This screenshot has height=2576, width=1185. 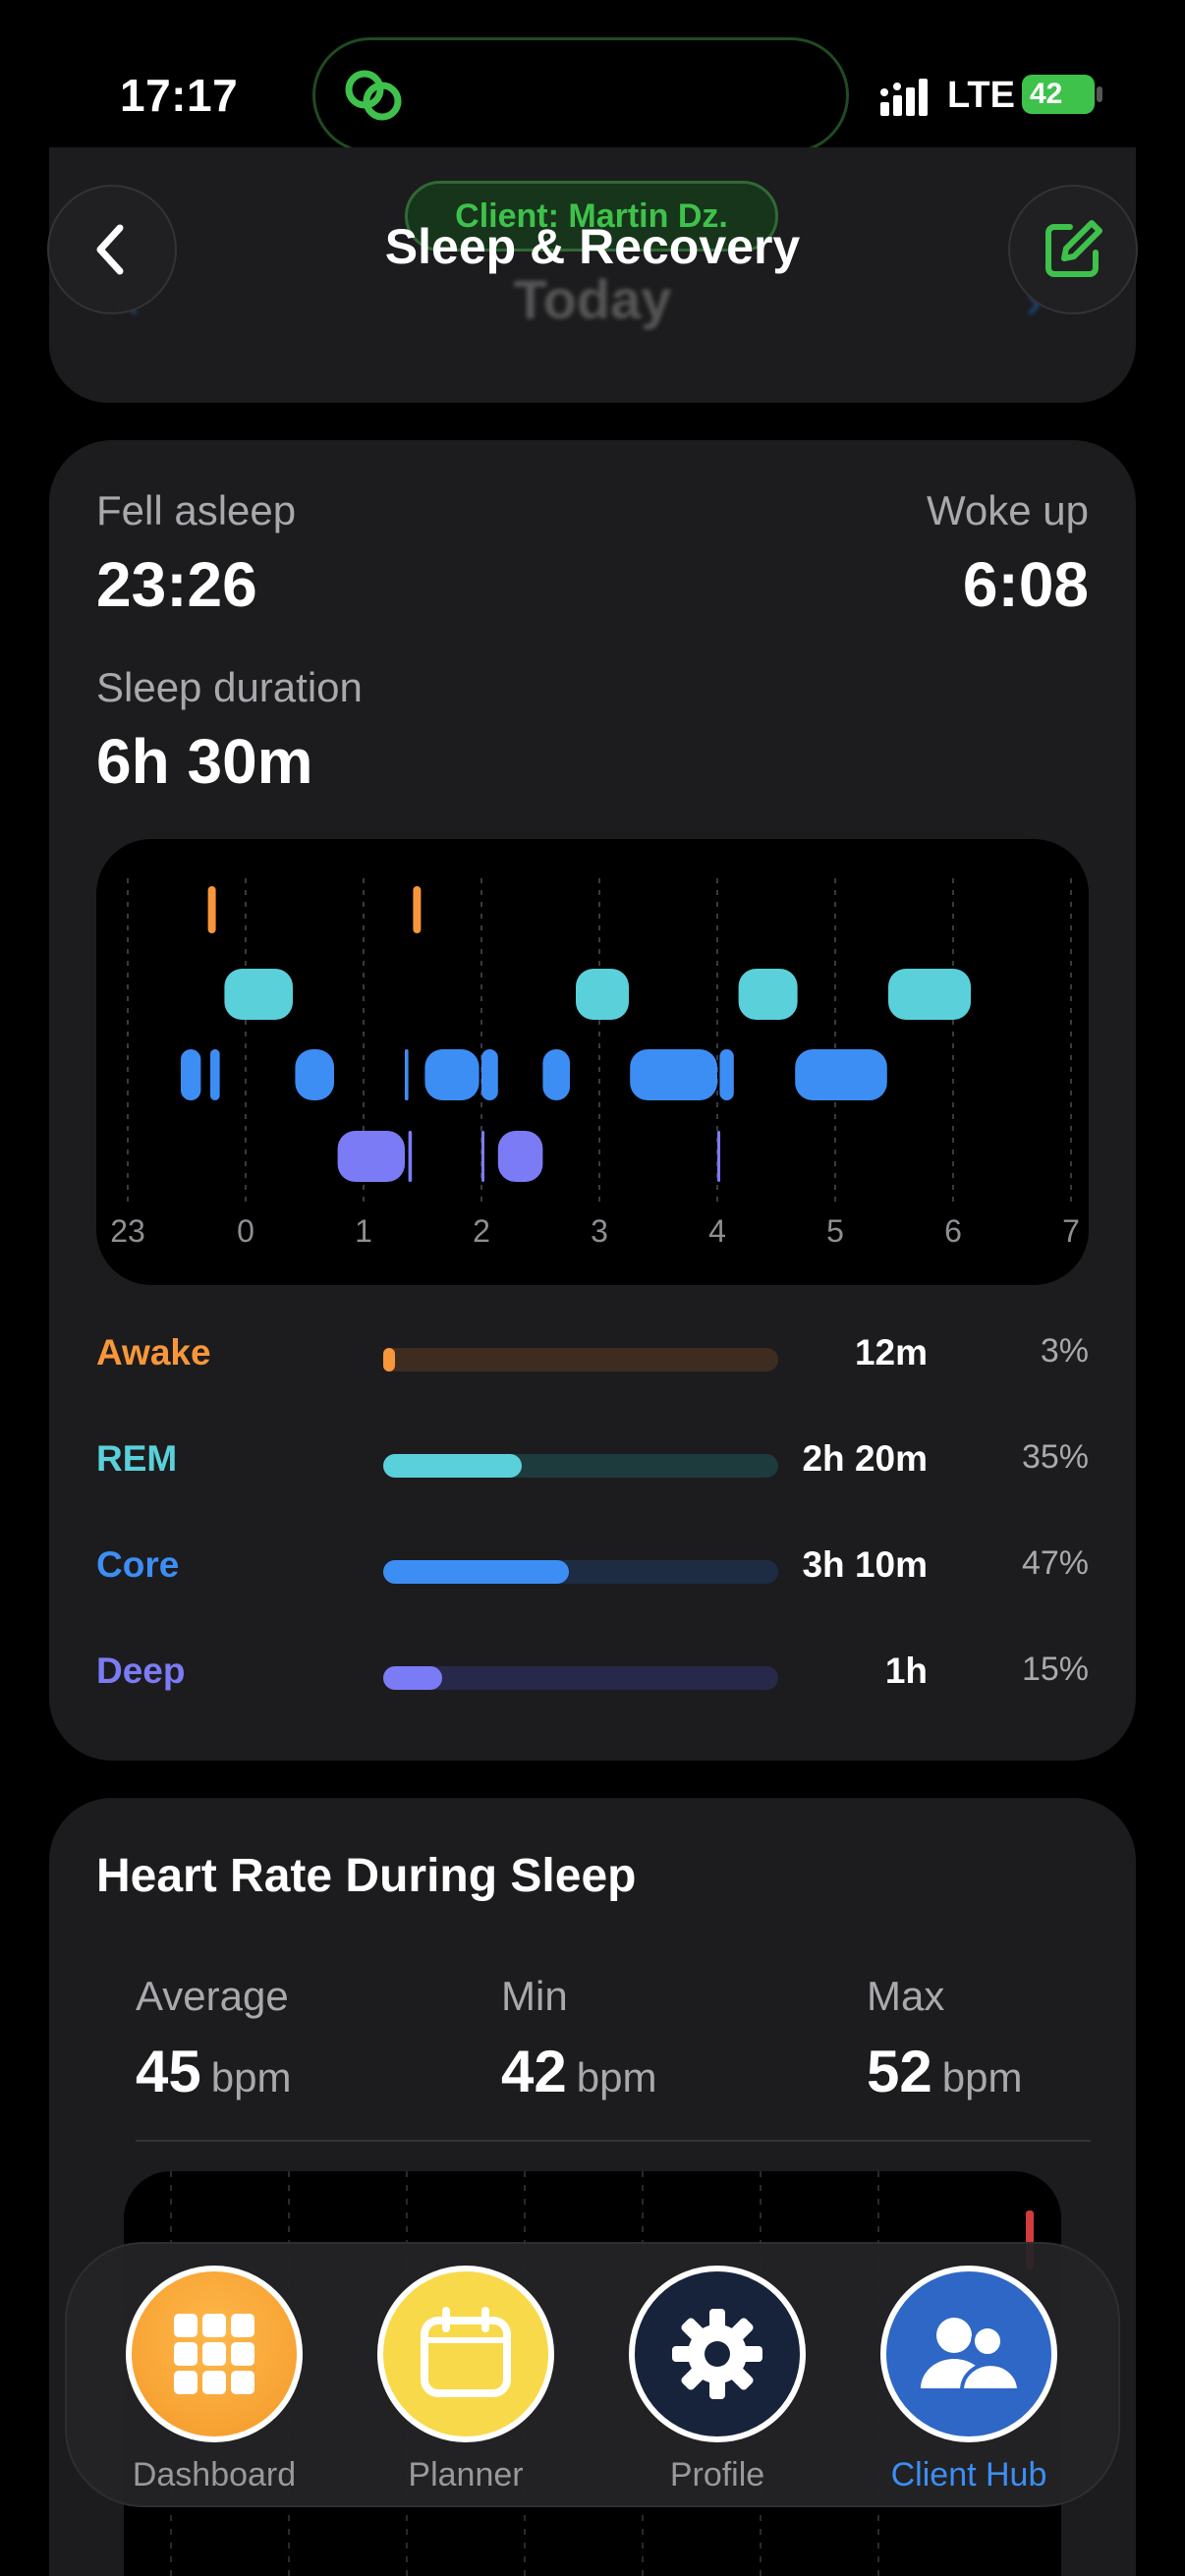 I want to click on hr-min-stat: Min 42 bpm, so click(x=579, y=2039).